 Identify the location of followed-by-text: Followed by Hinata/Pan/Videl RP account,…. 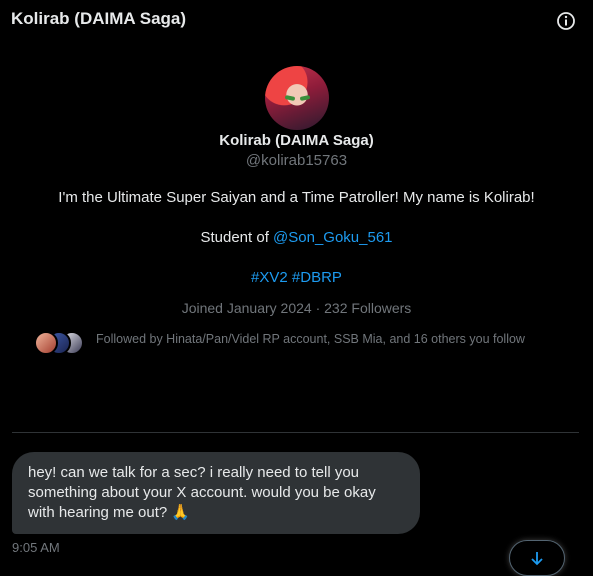
(310, 339).